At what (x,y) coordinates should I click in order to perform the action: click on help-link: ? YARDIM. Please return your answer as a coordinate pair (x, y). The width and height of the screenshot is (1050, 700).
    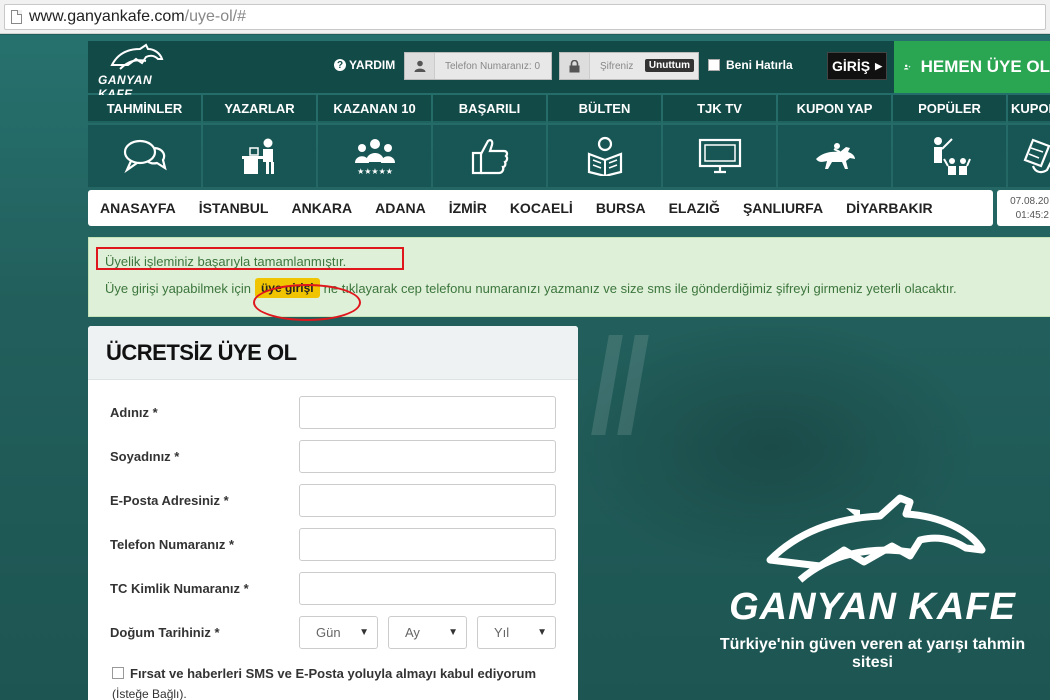
    Looking at the image, I should click on (364, 65).